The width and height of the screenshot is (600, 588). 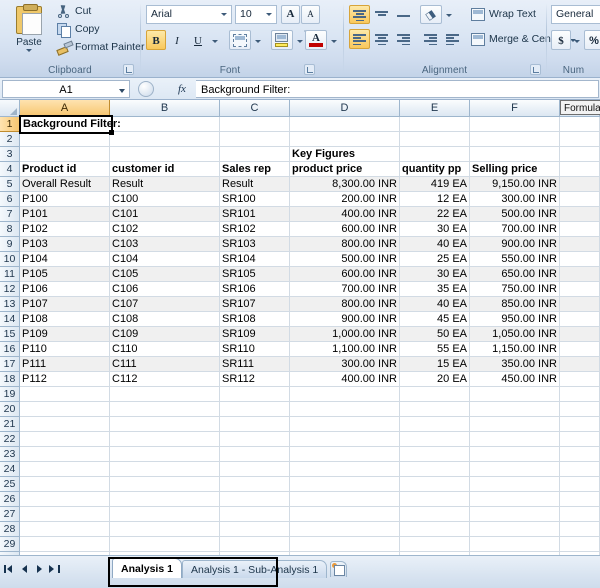 I want to click on font-color-dropdown, so click(x=333, y=40).